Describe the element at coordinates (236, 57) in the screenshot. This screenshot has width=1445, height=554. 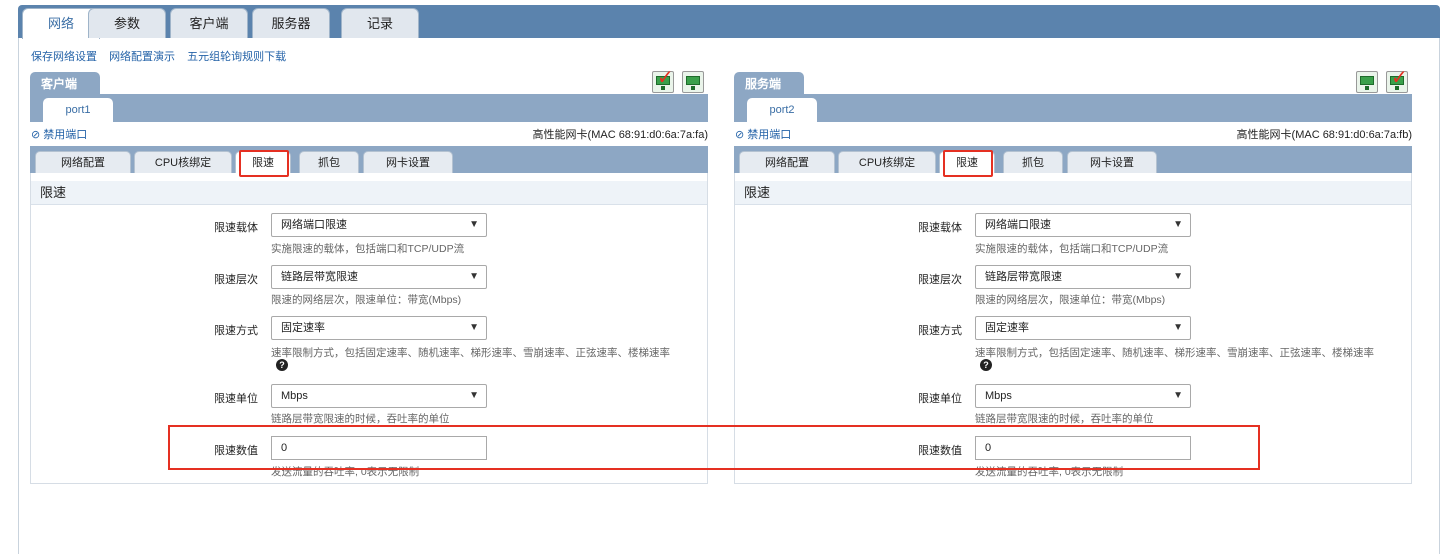
I see `tuple-rule-download-link: 五元组轮询规则下载` at that location.